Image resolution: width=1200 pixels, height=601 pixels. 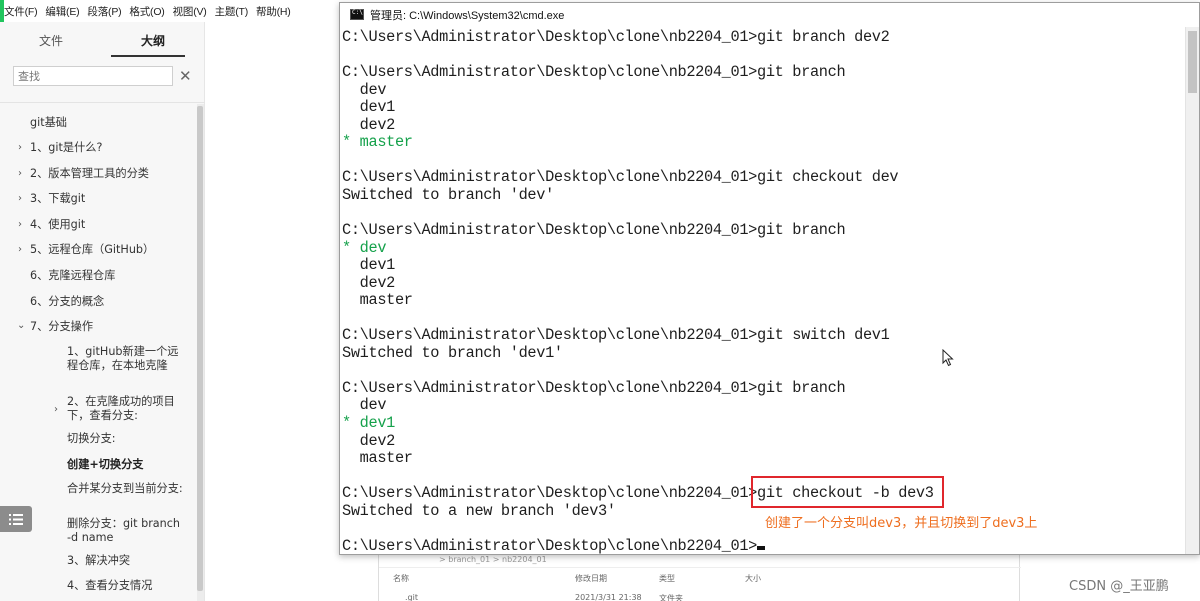 I want to click on outline-subitem: 3、解决冲突, so click(x=98, y=561).